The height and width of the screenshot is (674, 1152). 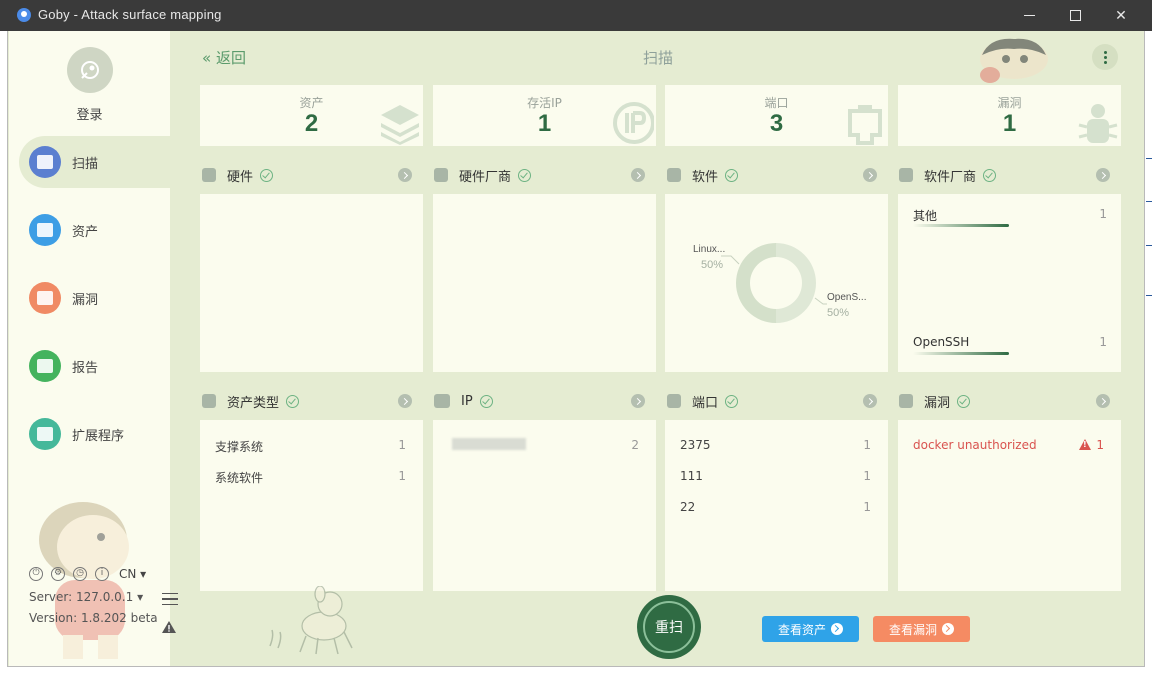 I want to click on list-item: 其他 1, so click(x=1009, y=219).